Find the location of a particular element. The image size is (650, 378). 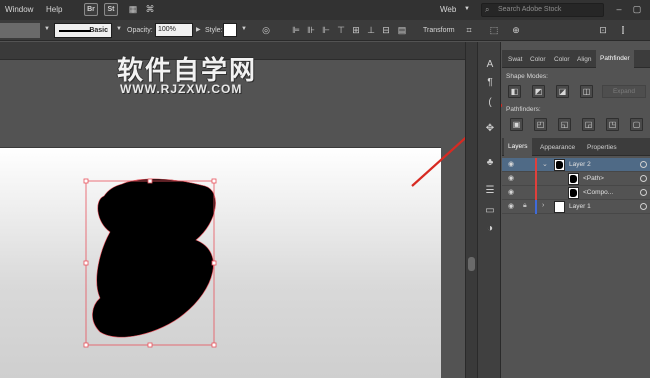

search-stock-input: ⌕ Search Adobe Stock is located at coordinates (542, 10).